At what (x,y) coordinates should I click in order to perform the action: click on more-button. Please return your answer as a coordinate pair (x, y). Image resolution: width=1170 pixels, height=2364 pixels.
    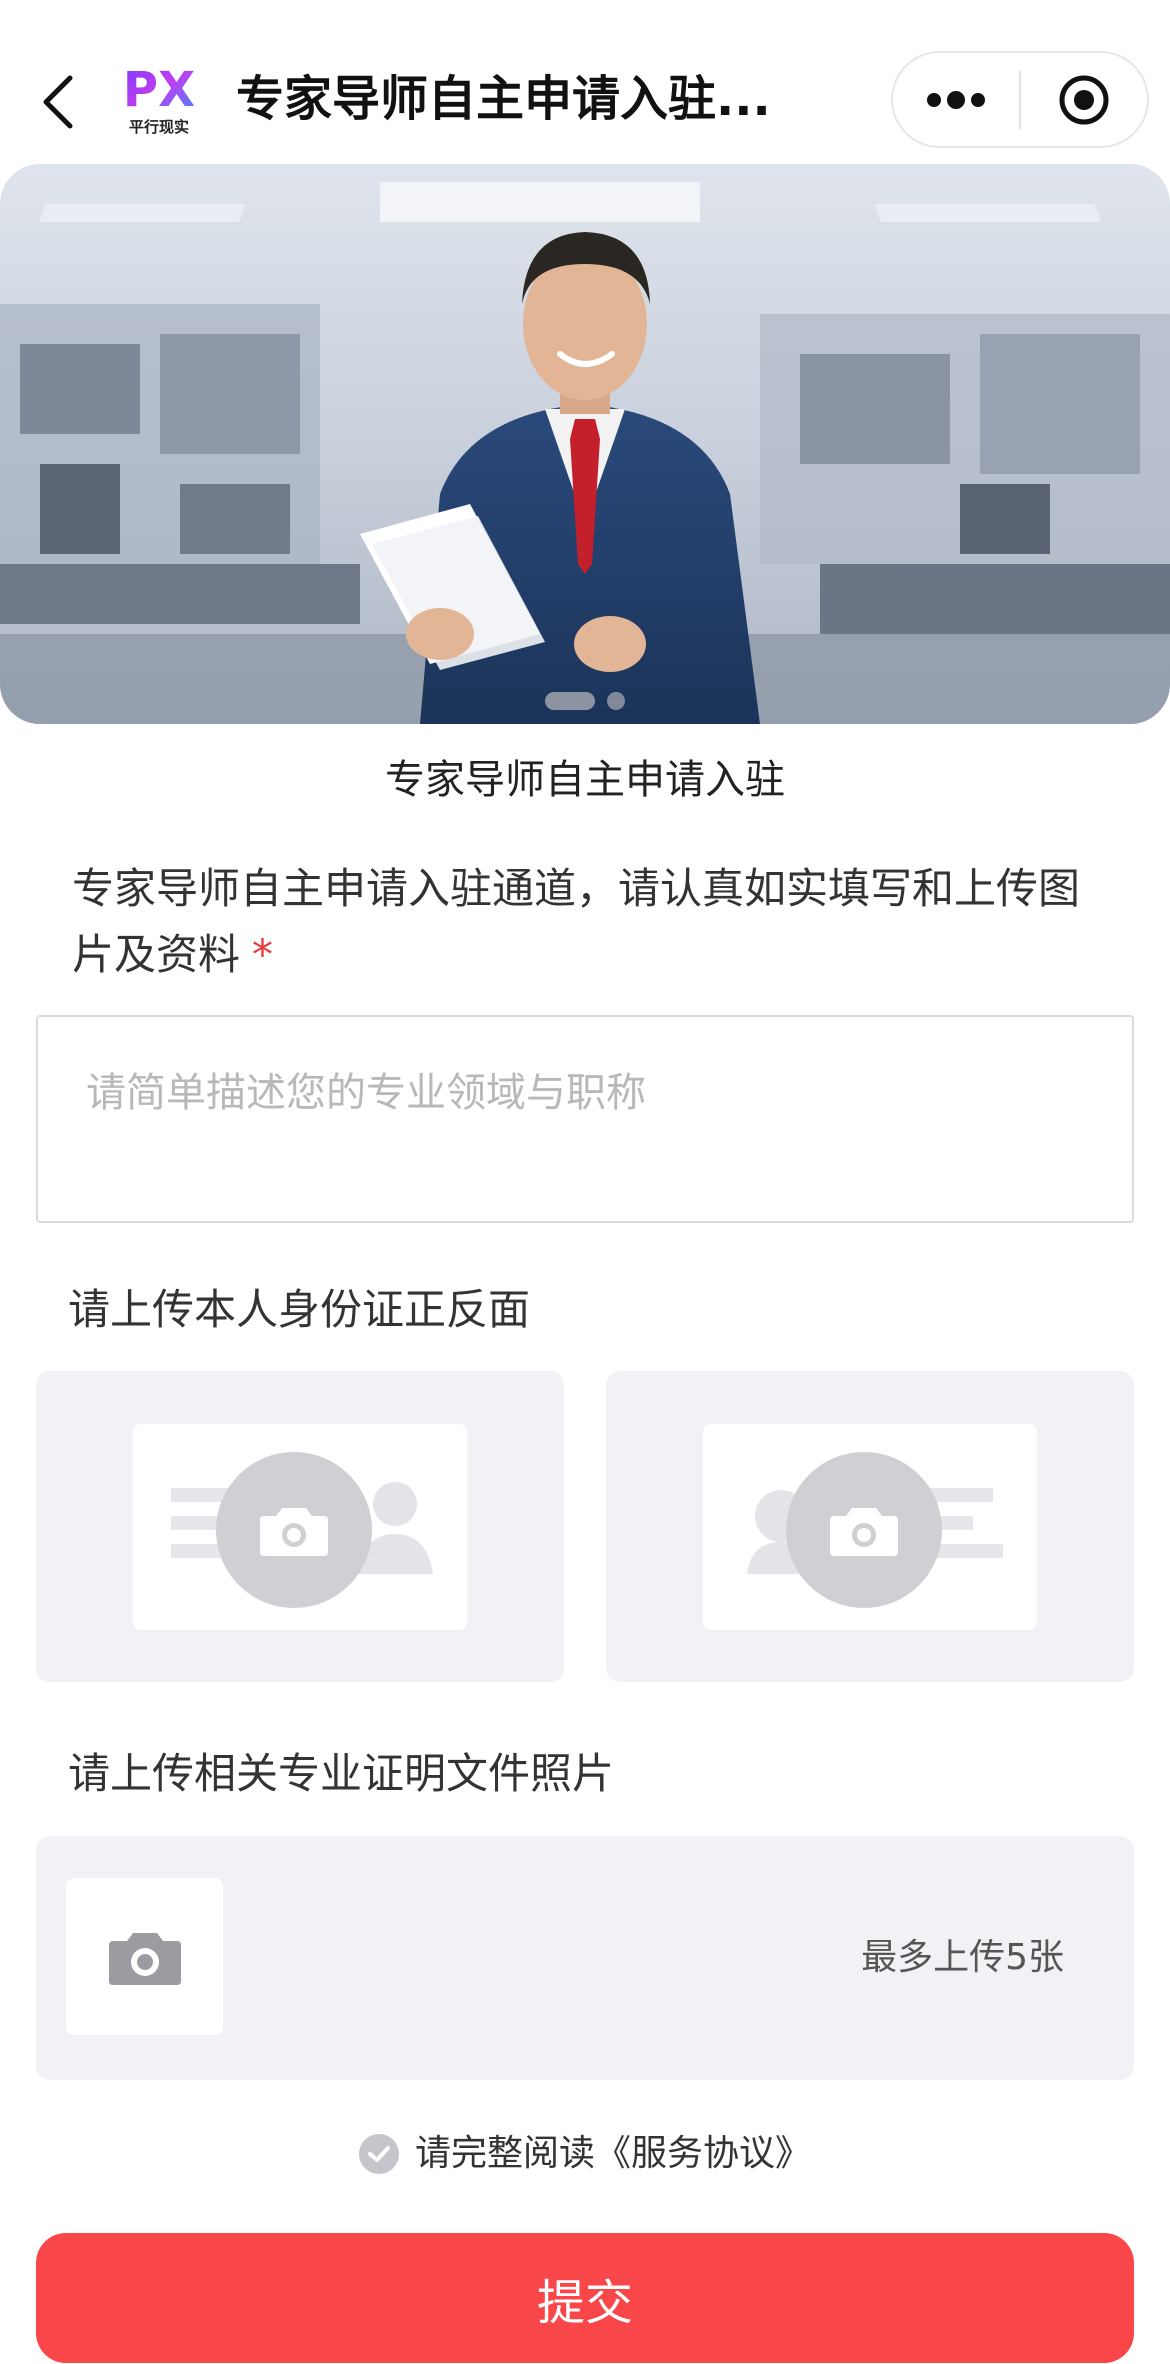
    Looking at the image, I should click on (956, 99).